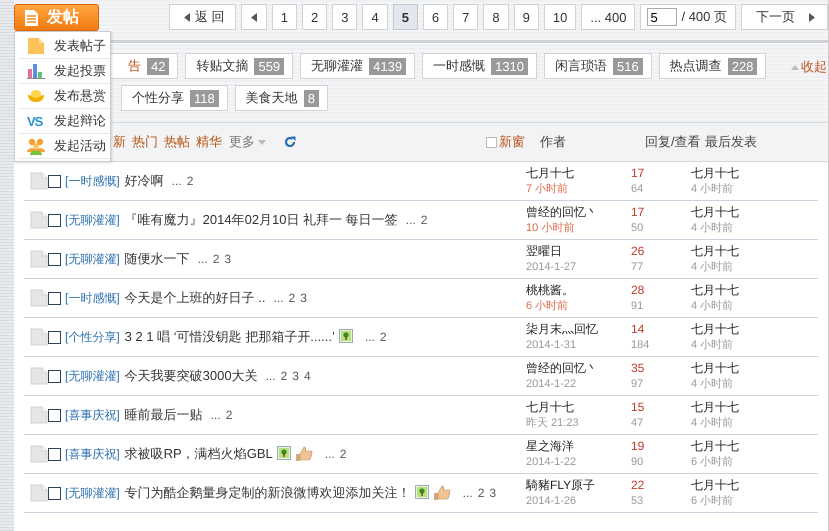 This screenshot has height=531, width=829. What do you see at coordinates (290, 142) in the screenshot?
I see `refresh-icon` at bounding box center [290, 142].